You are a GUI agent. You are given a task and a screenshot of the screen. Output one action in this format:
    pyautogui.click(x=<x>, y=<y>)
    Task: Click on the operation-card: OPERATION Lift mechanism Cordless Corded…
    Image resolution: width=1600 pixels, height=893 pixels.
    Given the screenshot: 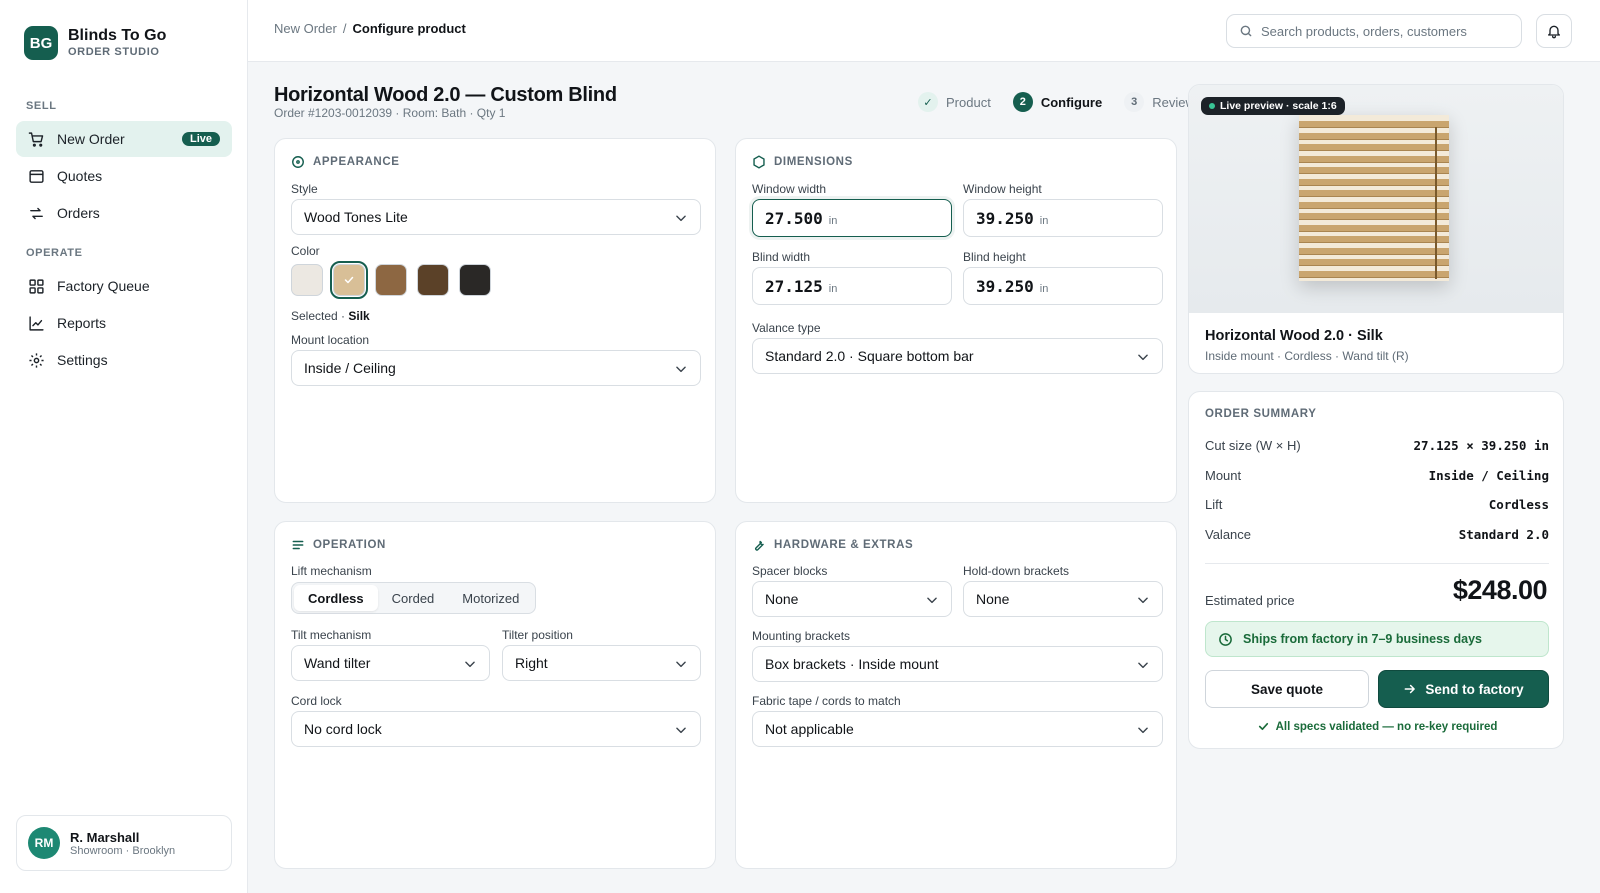 What is the action you would take?
    pyautogui.click(x=495, y=695)
    